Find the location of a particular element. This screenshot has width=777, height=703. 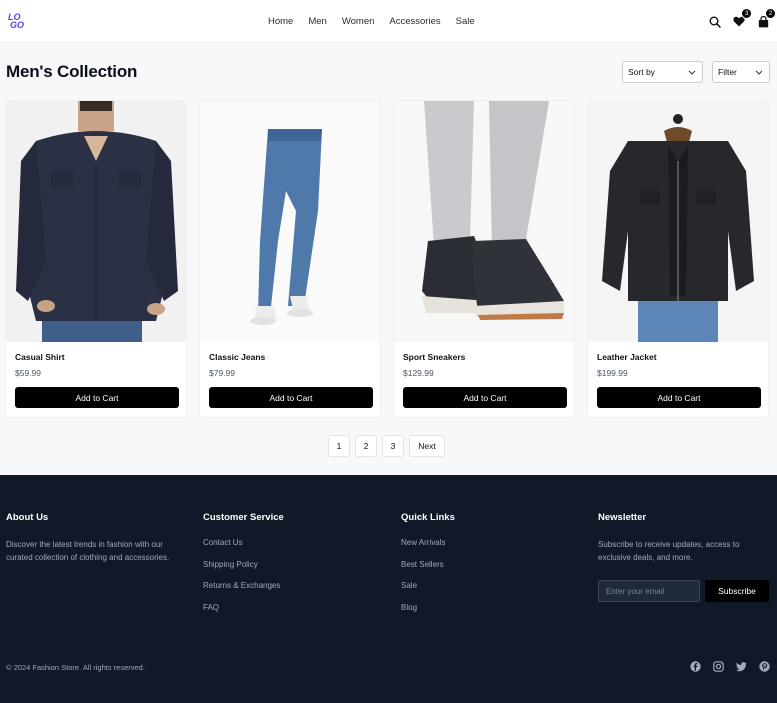

instagram-icon is located at coordinates (718, 666).